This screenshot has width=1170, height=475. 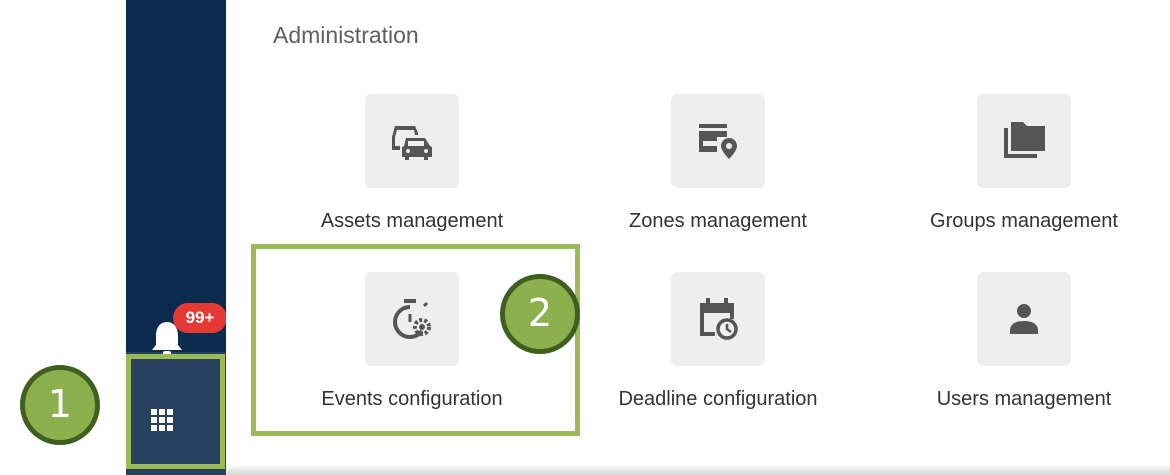 What do you see at coordinates (200, 318) in the screenshot?
I see `notification-badge: 99+` at bounding box center [200, 318].